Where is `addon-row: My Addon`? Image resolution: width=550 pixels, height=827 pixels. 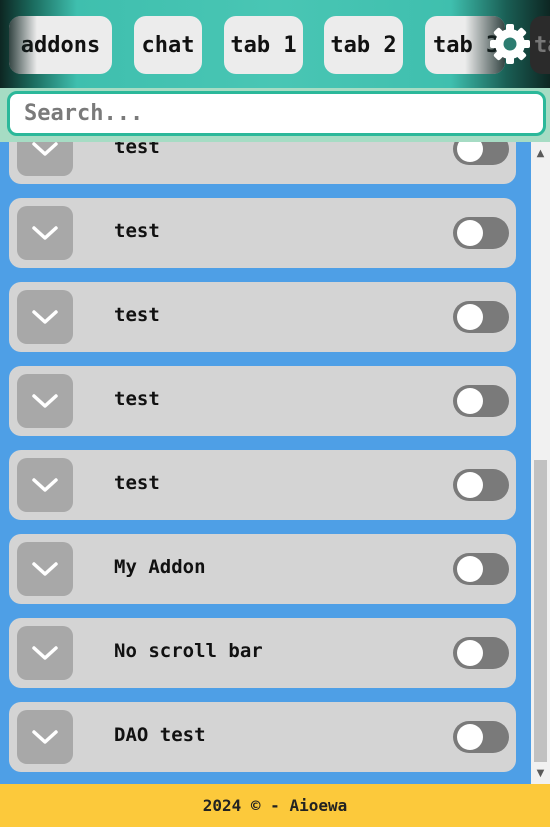 addon-row: My Addon is located at coordinates (262, 569).